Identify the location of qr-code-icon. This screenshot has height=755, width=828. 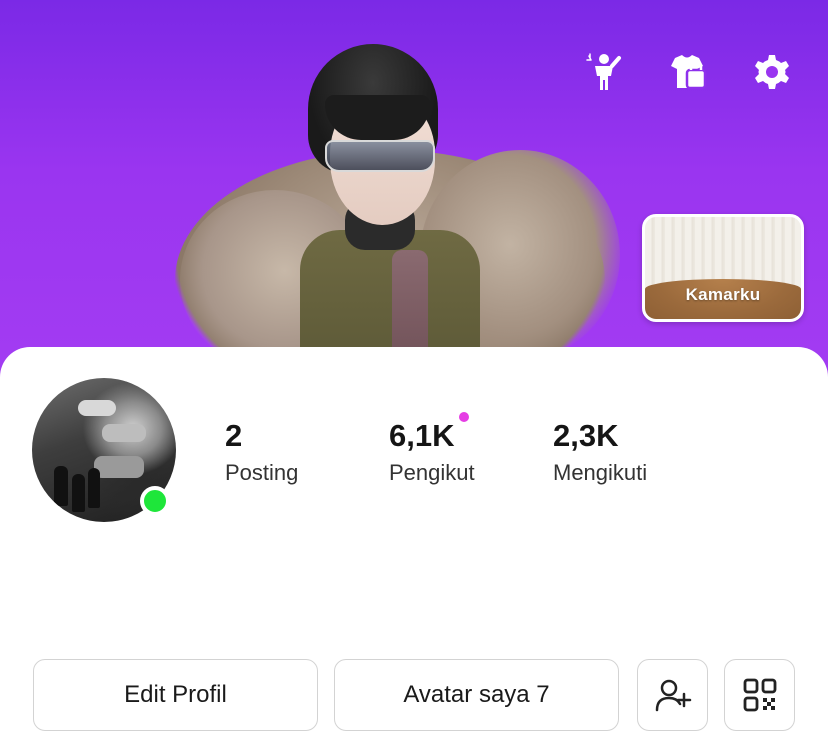
(759, 695).